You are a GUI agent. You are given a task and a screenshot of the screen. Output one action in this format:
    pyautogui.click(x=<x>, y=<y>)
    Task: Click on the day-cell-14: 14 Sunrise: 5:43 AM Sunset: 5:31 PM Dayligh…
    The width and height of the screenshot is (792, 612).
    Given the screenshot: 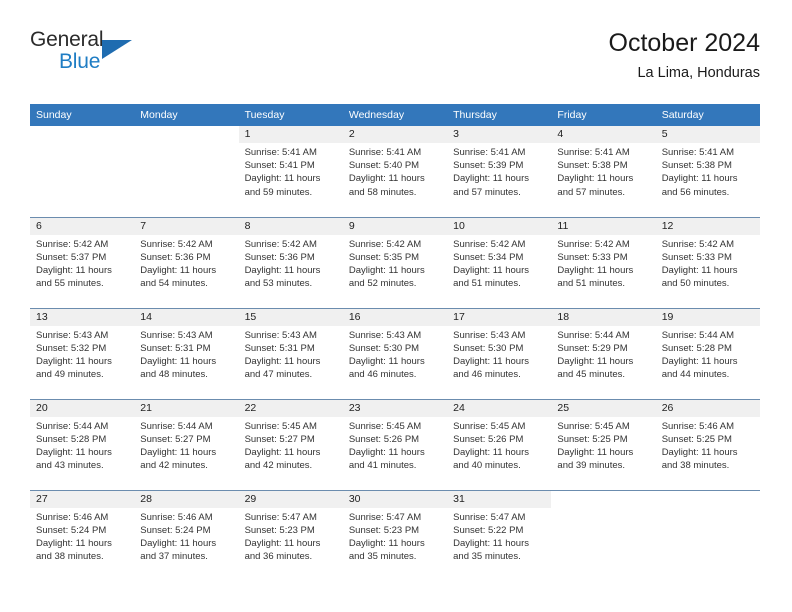 What is the action you would take?
    pyautogui.click(x=186, y=353)
    